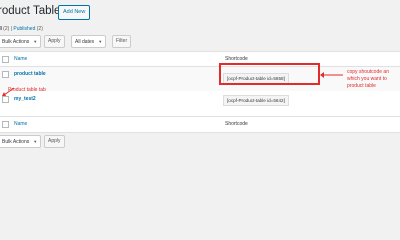 The image size is (400, 240). Describe the element at coordinates (27, 90) in the screenshot. I see `product-table-tab-note: Product table tab` at that location.